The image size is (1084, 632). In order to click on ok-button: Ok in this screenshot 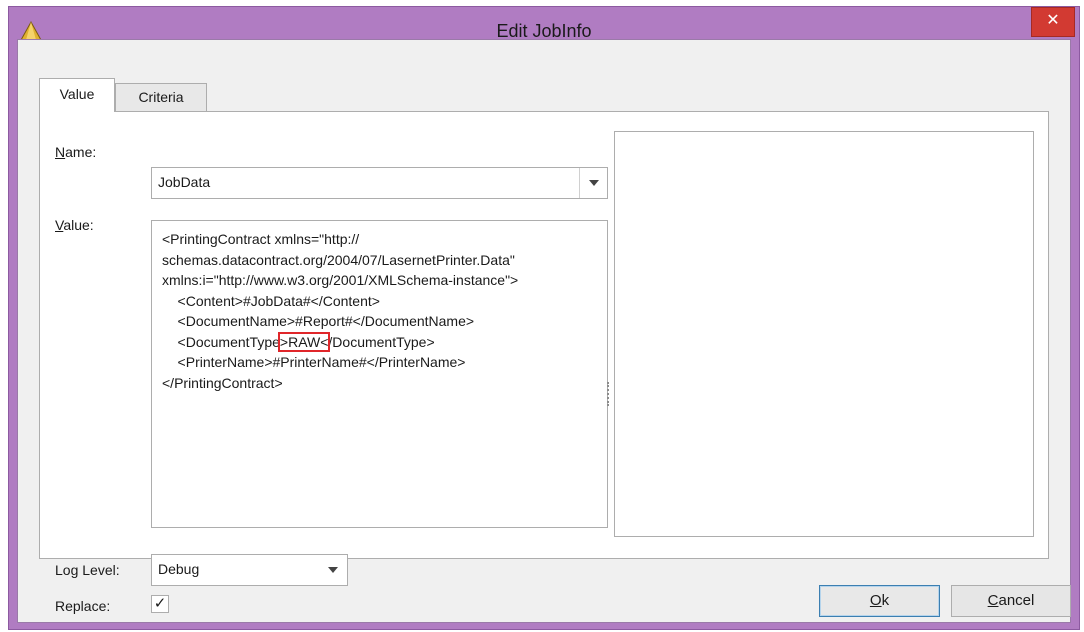, I will do `click(879, 601)`.